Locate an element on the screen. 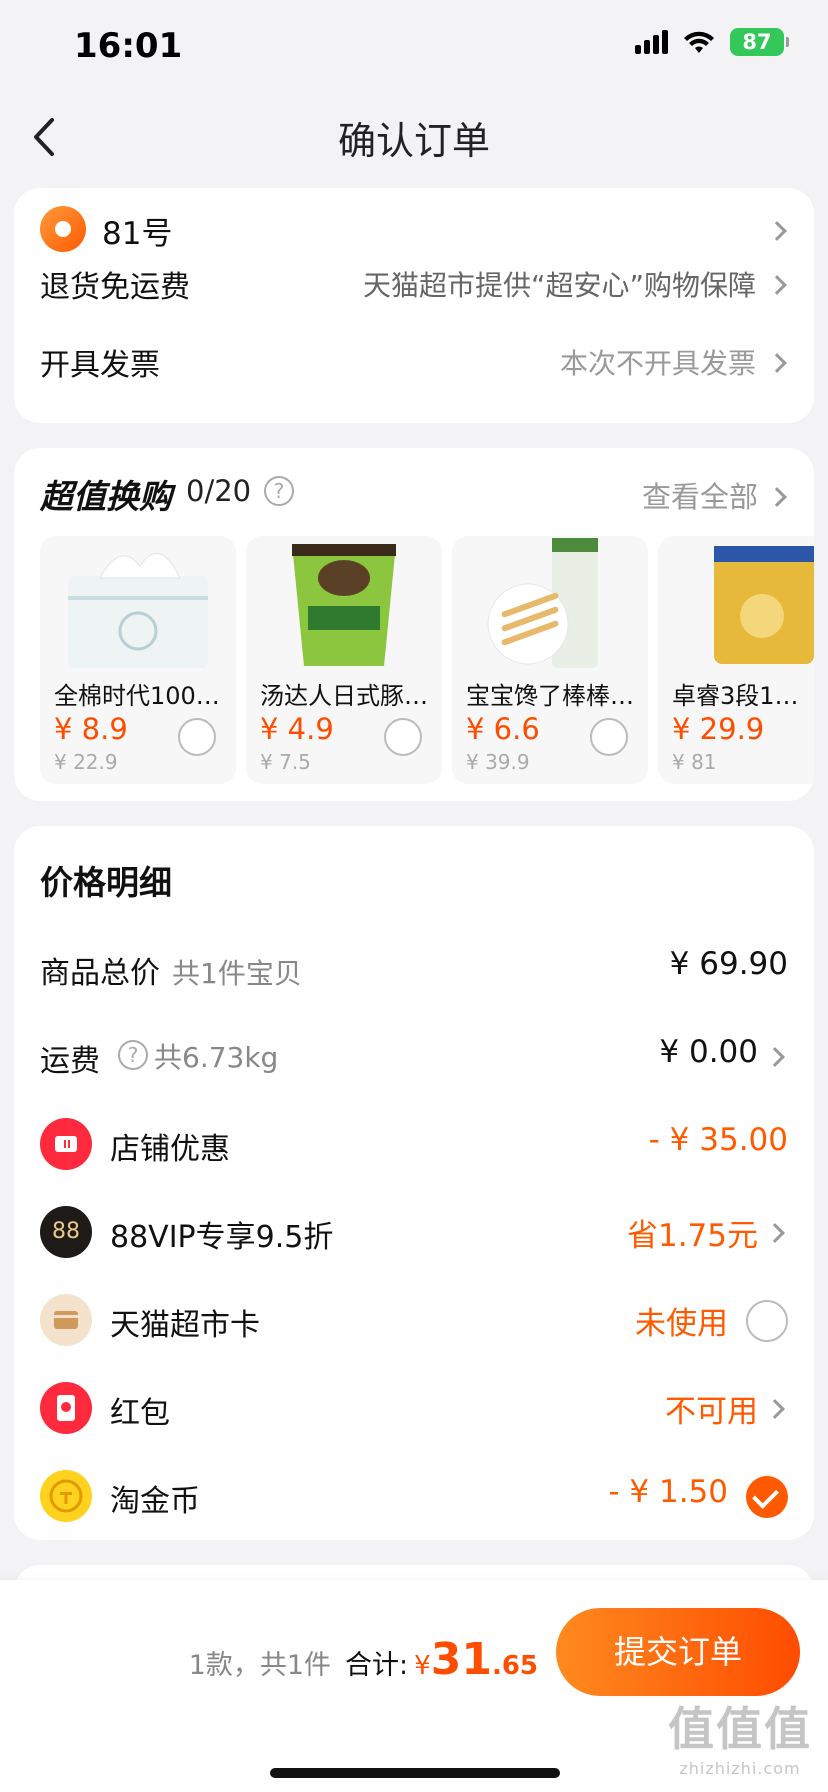 The width and height of the screenshot is (828, 1792). battery-icon: 87 is located at coordinates (759, 42).